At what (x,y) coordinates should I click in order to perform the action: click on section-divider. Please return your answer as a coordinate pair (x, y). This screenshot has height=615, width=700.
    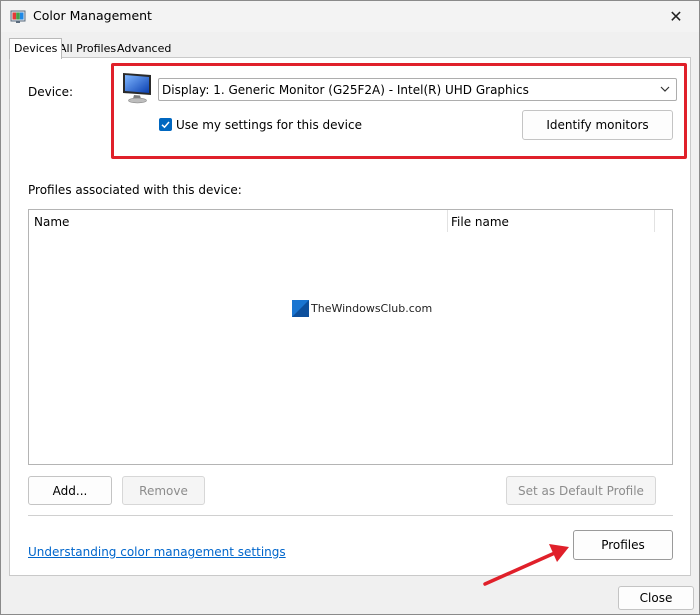
    Looking at the image, I should click on (350, 515).